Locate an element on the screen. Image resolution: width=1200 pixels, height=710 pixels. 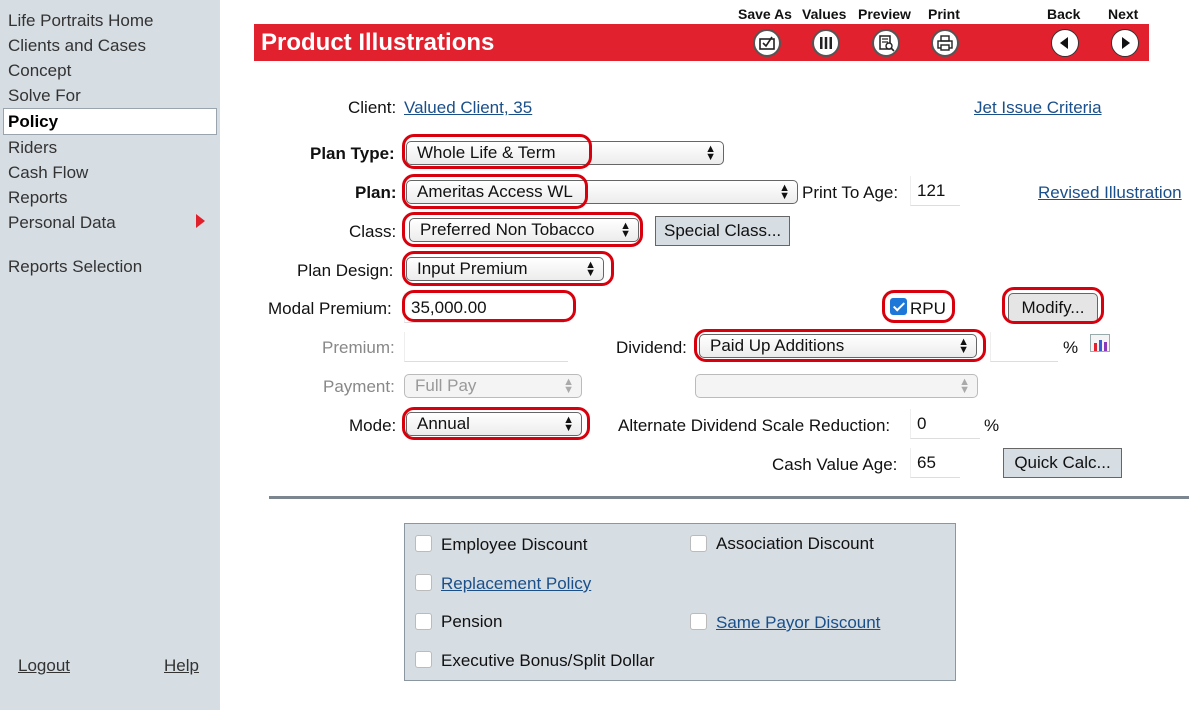
plan-select: Ameritas Access WL ▲ ▼ is located at coordinates (602, 192).